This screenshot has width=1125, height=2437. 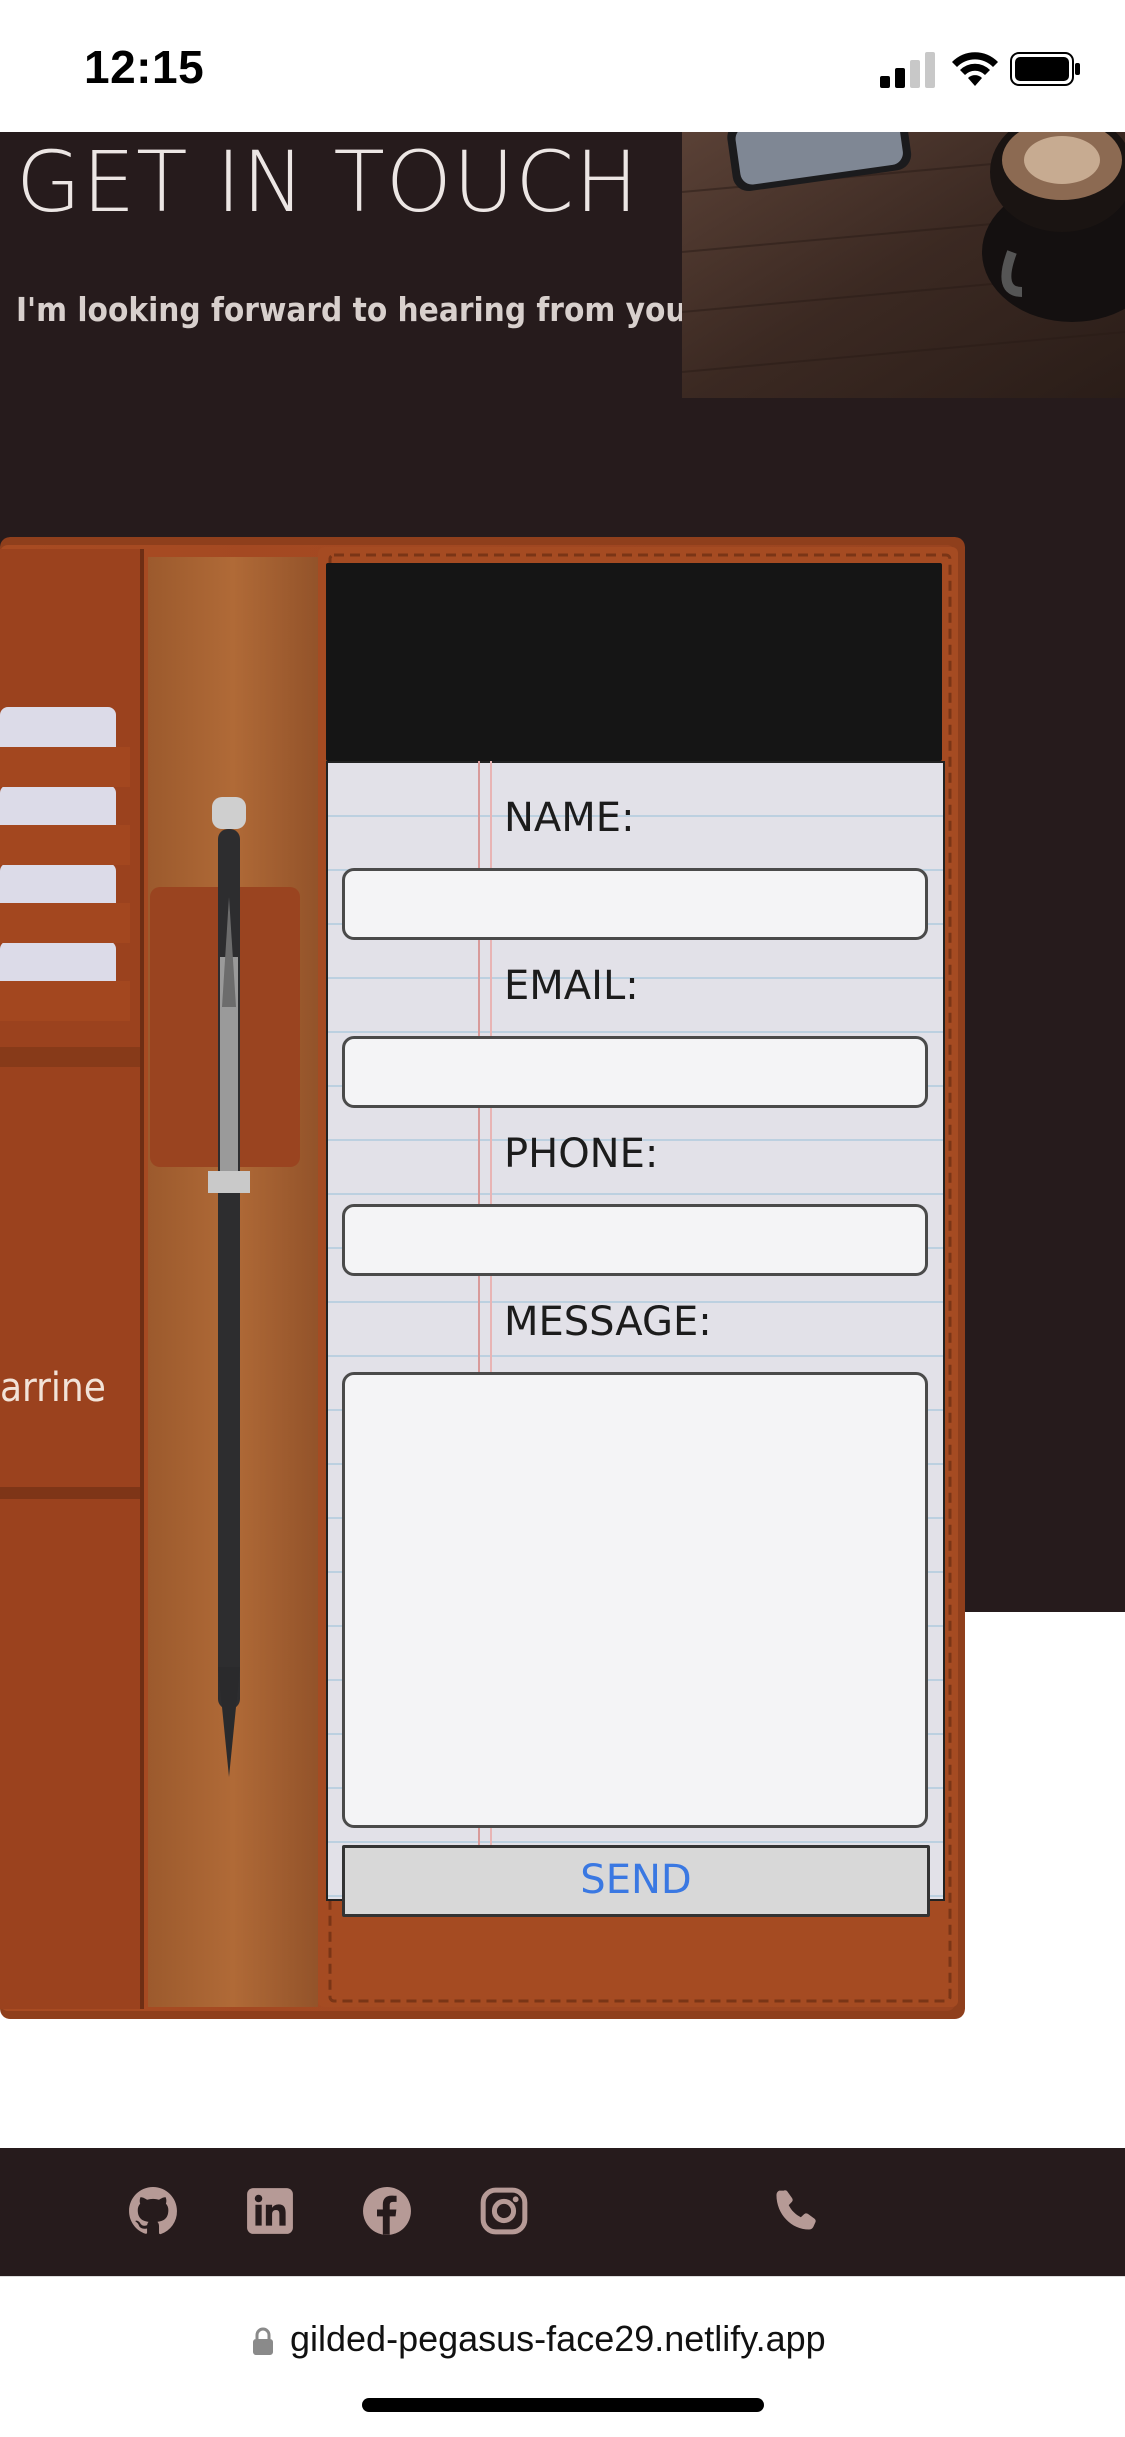 I want to click on email-label: EMAIL:, so click(x=571, y=986).